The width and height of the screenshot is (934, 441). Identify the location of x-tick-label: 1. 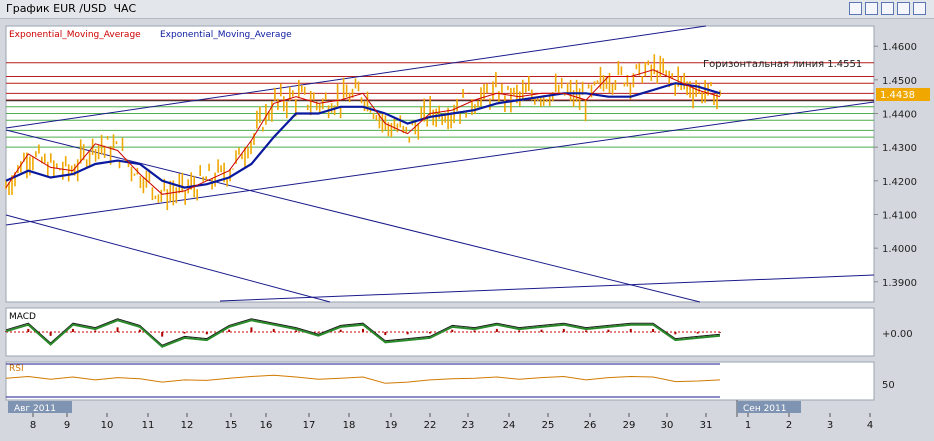
(748, 425).